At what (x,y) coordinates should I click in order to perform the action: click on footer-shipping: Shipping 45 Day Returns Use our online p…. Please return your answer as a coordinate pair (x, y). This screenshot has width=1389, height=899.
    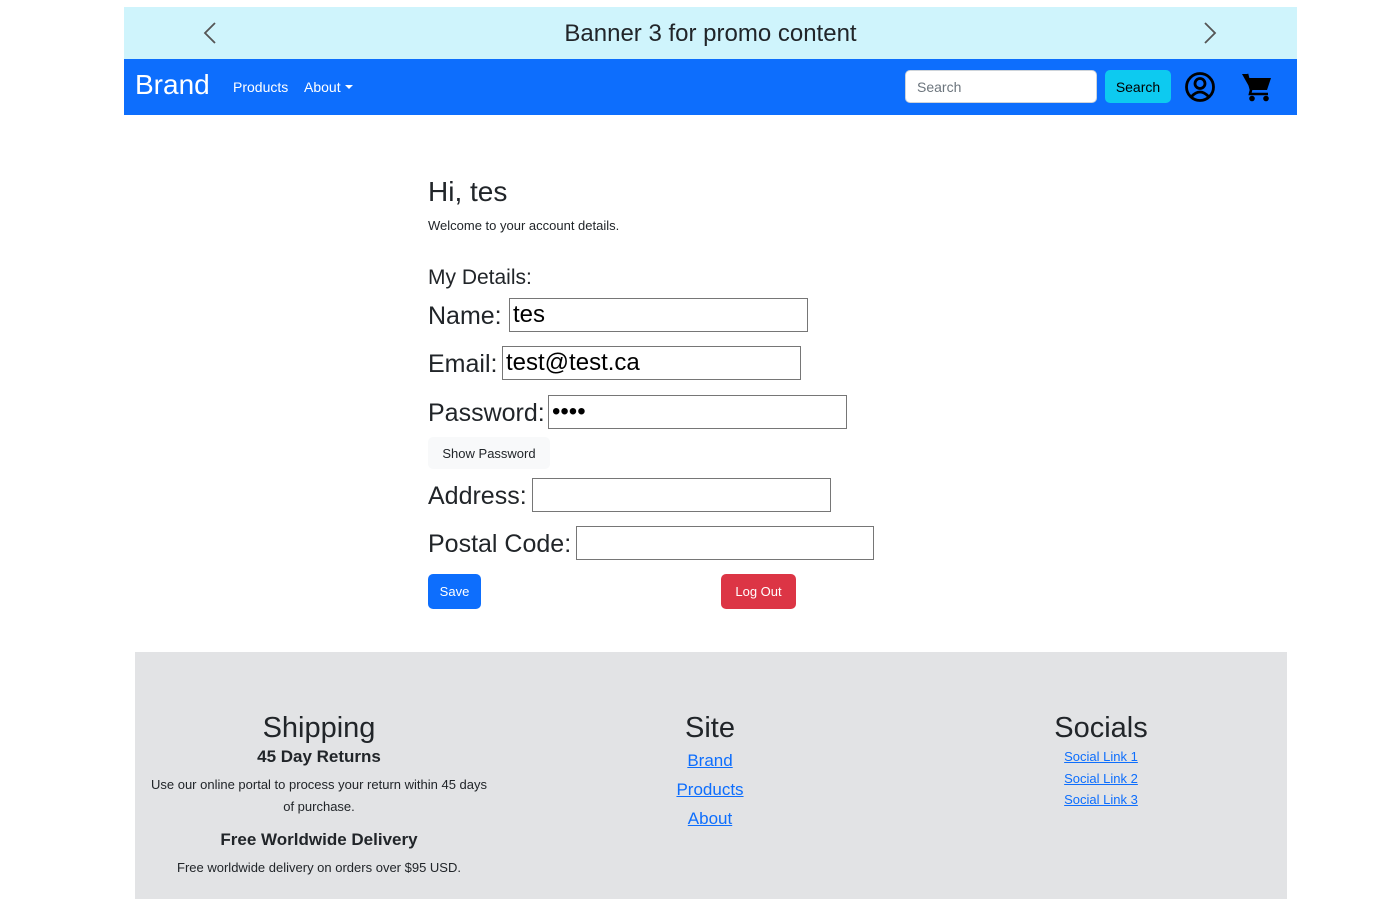
    Looking at the image, I should click on (319, 765).